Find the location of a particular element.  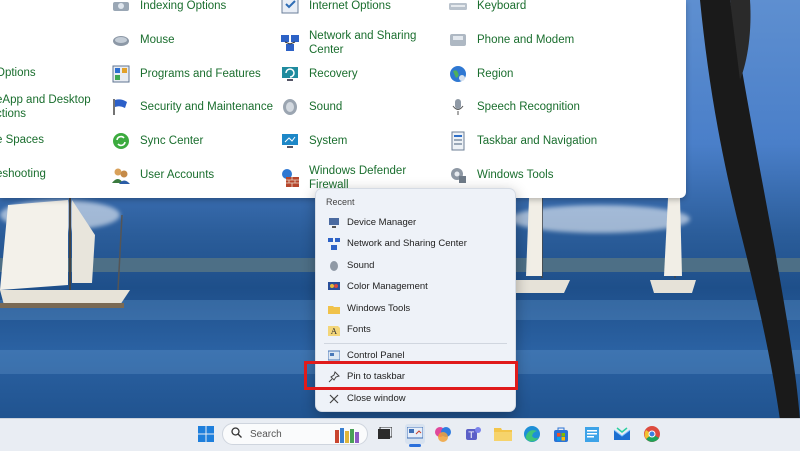

search-icon is located at coordinates (236, 434).